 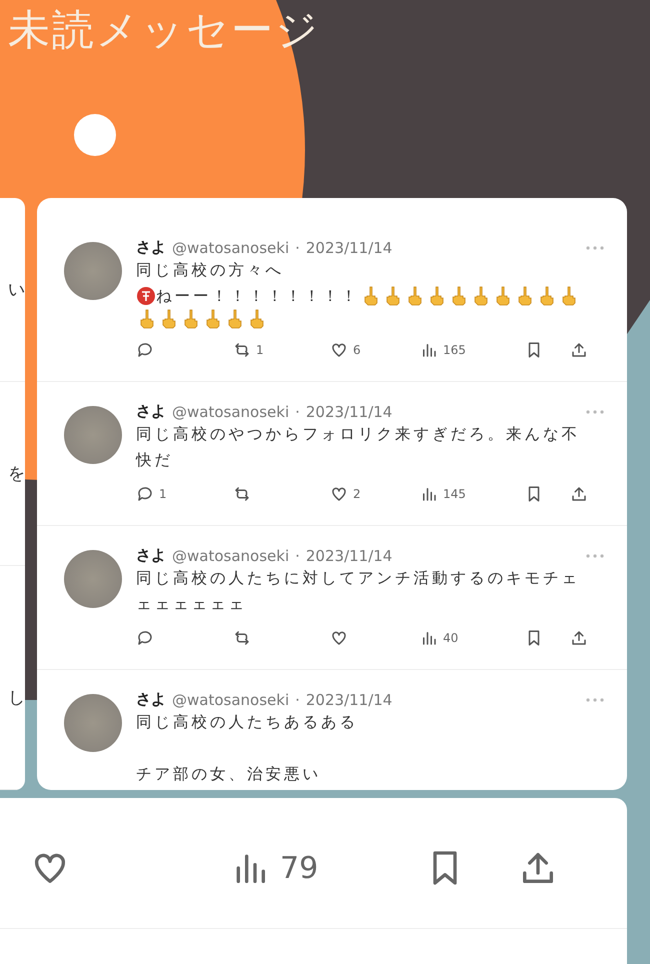 What do you see at coordinates (16, 290) in the screenshot?
I see `cut-text: い` at bounding box center [16, 290].